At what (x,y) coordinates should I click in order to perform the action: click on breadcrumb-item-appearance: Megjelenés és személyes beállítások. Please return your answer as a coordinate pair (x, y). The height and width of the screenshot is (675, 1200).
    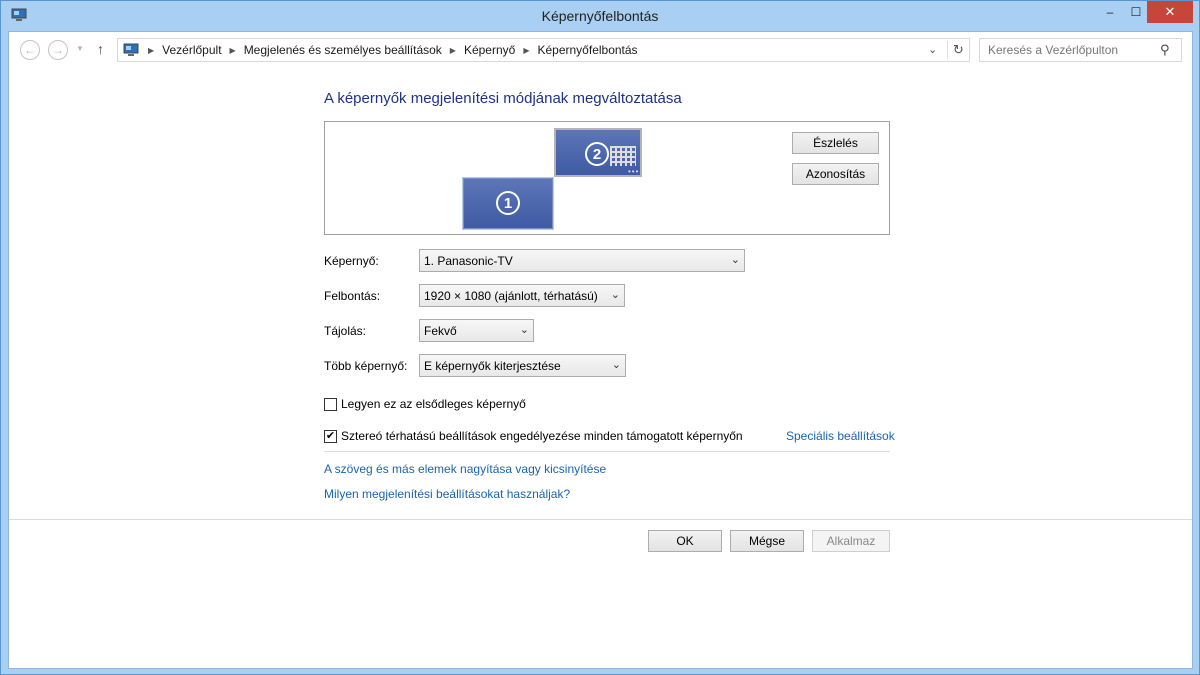
    Looking at the image, I should click on (343, 50).